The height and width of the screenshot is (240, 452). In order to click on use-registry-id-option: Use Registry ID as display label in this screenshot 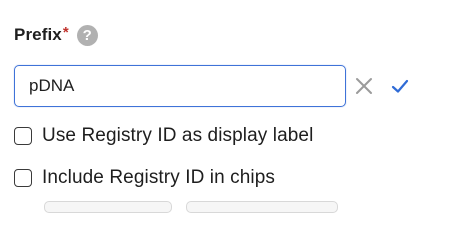, I will do `click(163, 136)`.